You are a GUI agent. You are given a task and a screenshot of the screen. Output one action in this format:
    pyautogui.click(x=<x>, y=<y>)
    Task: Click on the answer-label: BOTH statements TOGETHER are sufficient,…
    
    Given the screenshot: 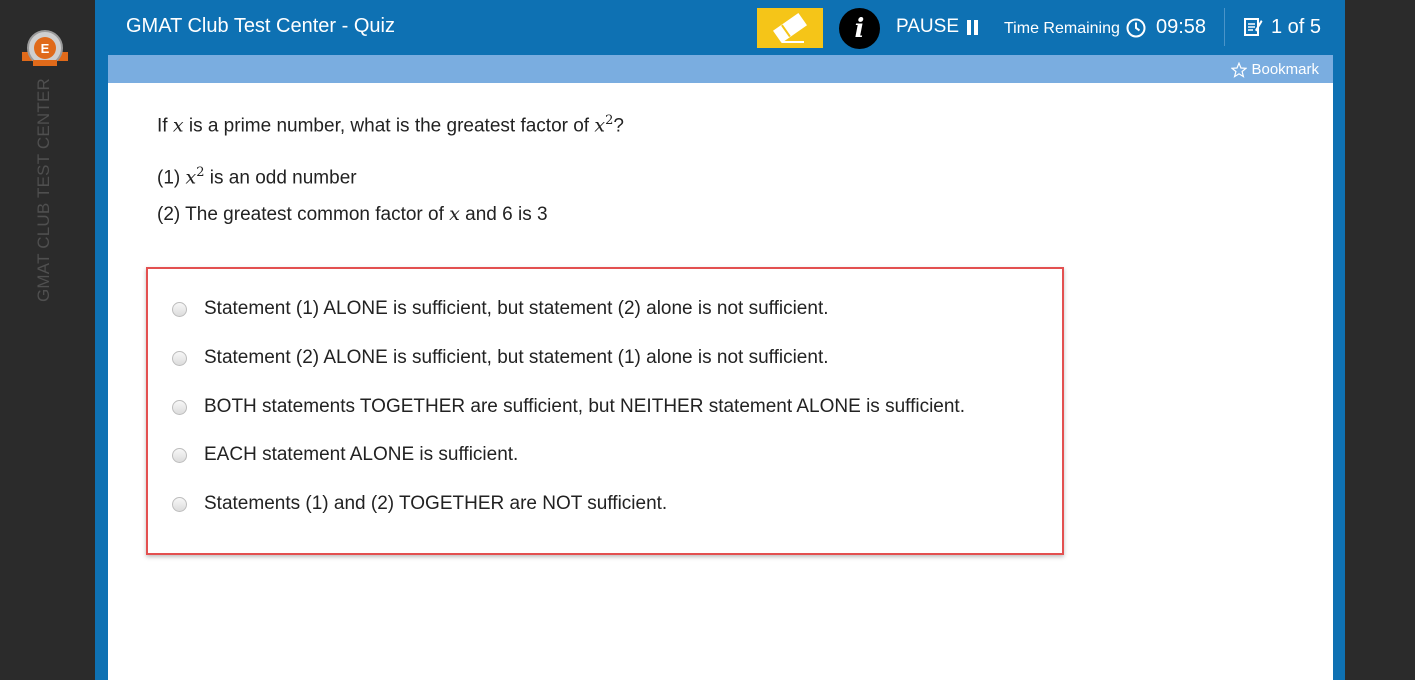 What is the action you would take?
    pyautogui.click(x=584, y=406)
    